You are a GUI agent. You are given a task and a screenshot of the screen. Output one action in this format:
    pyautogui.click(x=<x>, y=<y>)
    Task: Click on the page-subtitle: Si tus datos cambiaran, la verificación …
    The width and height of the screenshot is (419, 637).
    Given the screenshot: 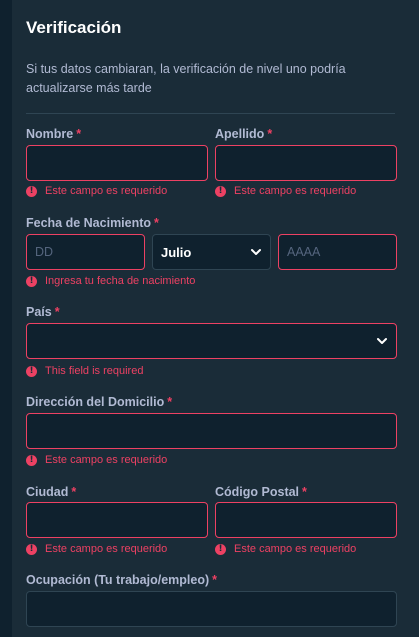 What is the action you would take?
    pyautogui.click(x=186, y=78)
    